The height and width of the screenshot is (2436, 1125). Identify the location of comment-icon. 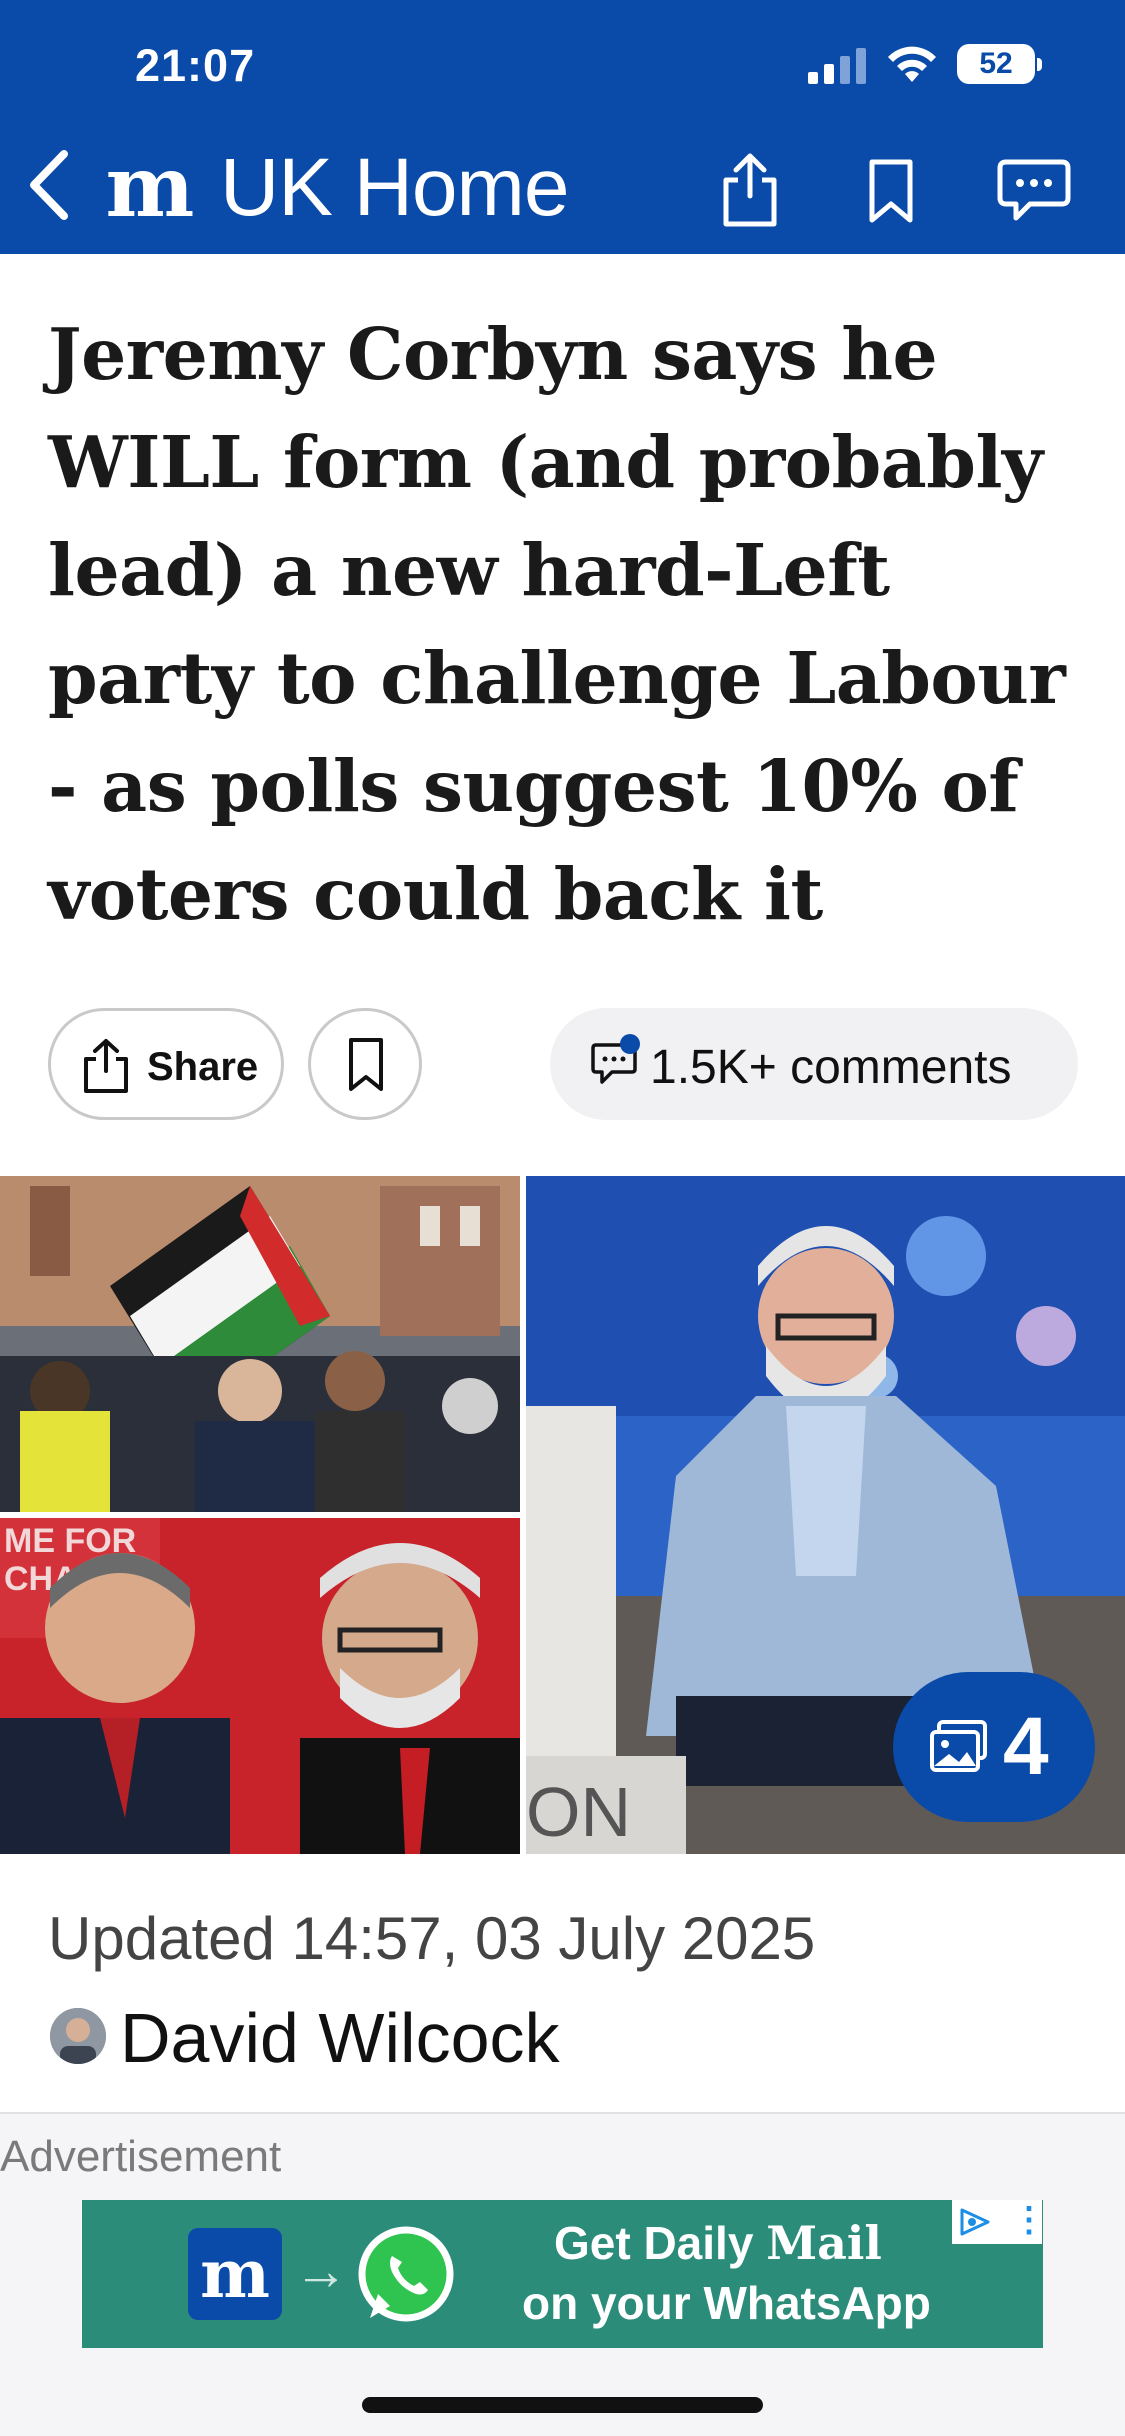
(1034, 190).